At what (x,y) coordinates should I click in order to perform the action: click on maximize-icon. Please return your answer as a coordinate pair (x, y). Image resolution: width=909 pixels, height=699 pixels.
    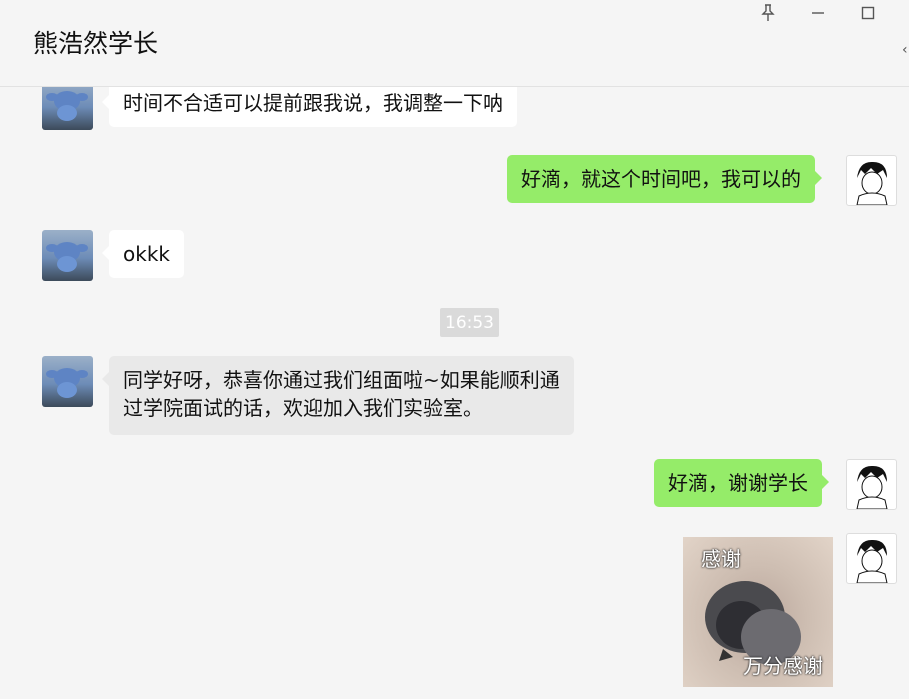
    Looking at the image, I should click on (868, 13).